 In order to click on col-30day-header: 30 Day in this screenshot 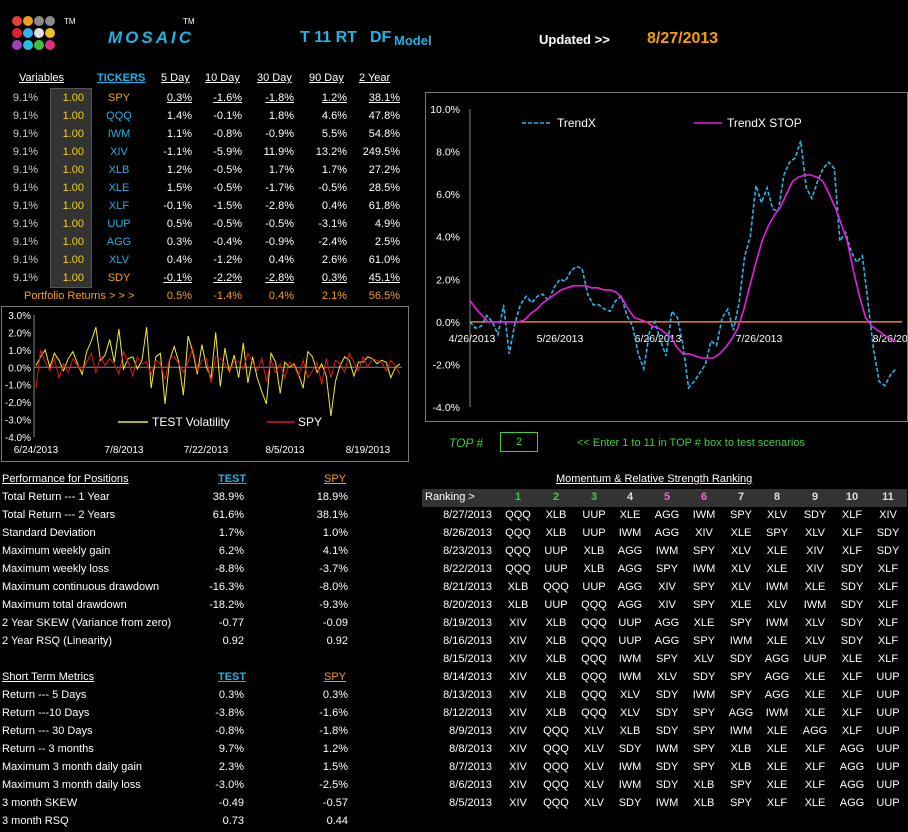, I will do `click(274, 78)`.